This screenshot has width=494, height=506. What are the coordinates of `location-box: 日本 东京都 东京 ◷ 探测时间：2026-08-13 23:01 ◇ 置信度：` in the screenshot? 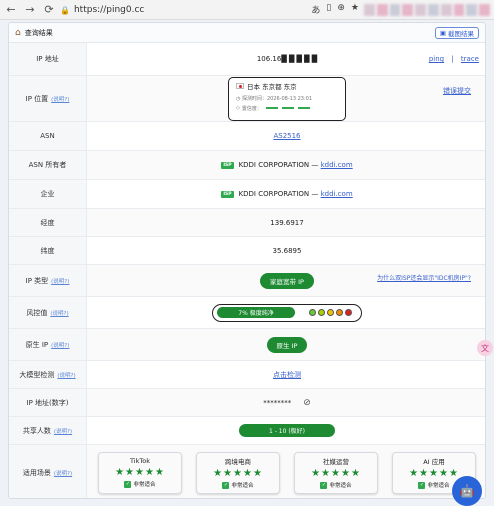 It's located at (287, 98).